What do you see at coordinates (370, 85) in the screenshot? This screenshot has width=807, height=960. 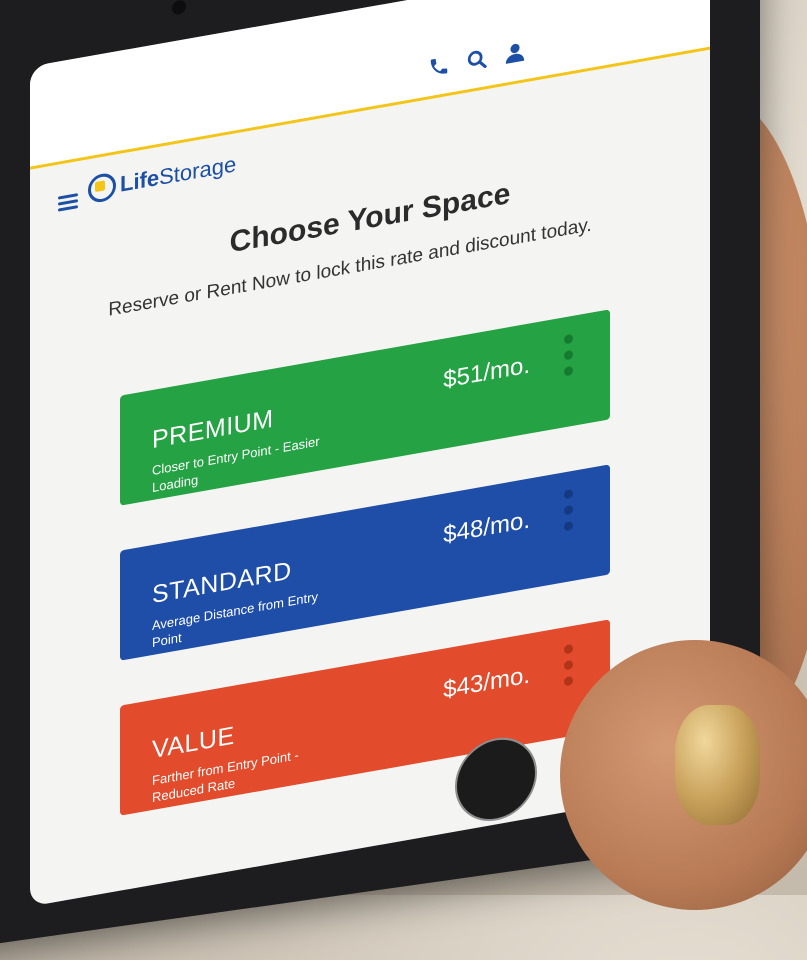 I see `site-header` at bounding box center [370, 85].